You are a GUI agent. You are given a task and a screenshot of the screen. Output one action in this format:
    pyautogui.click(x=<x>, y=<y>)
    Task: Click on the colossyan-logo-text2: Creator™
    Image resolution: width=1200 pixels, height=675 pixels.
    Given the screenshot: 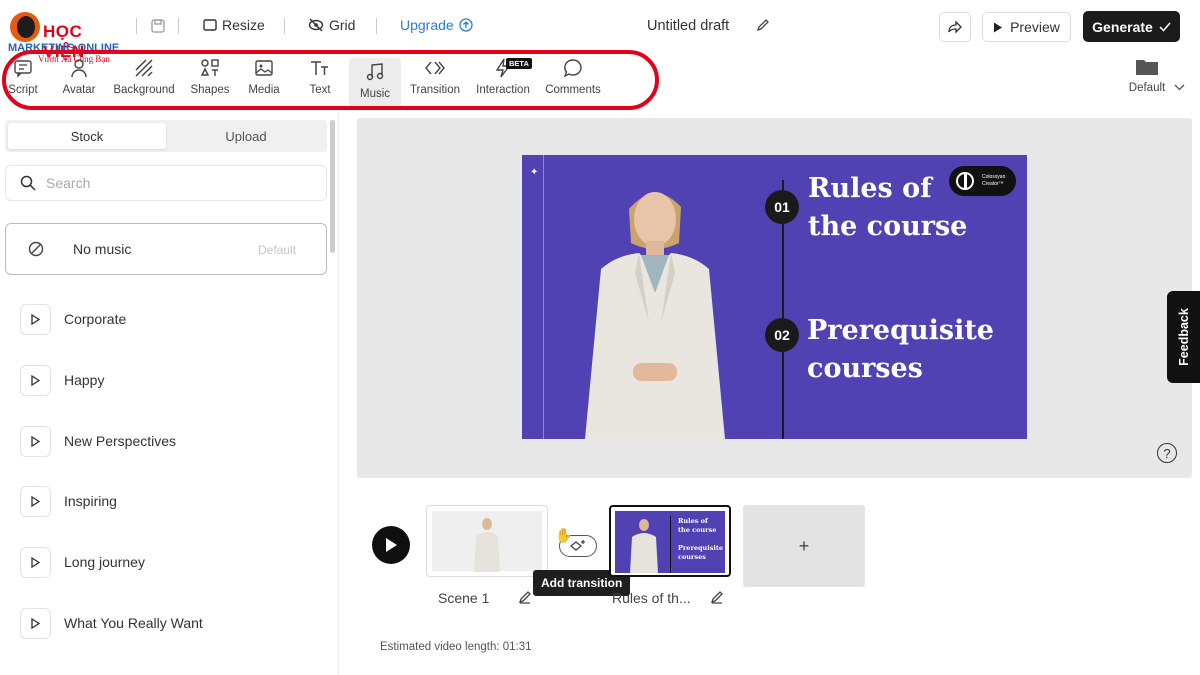 What is the action you would take?
    pyautogui.click(x=993, y=184)
    